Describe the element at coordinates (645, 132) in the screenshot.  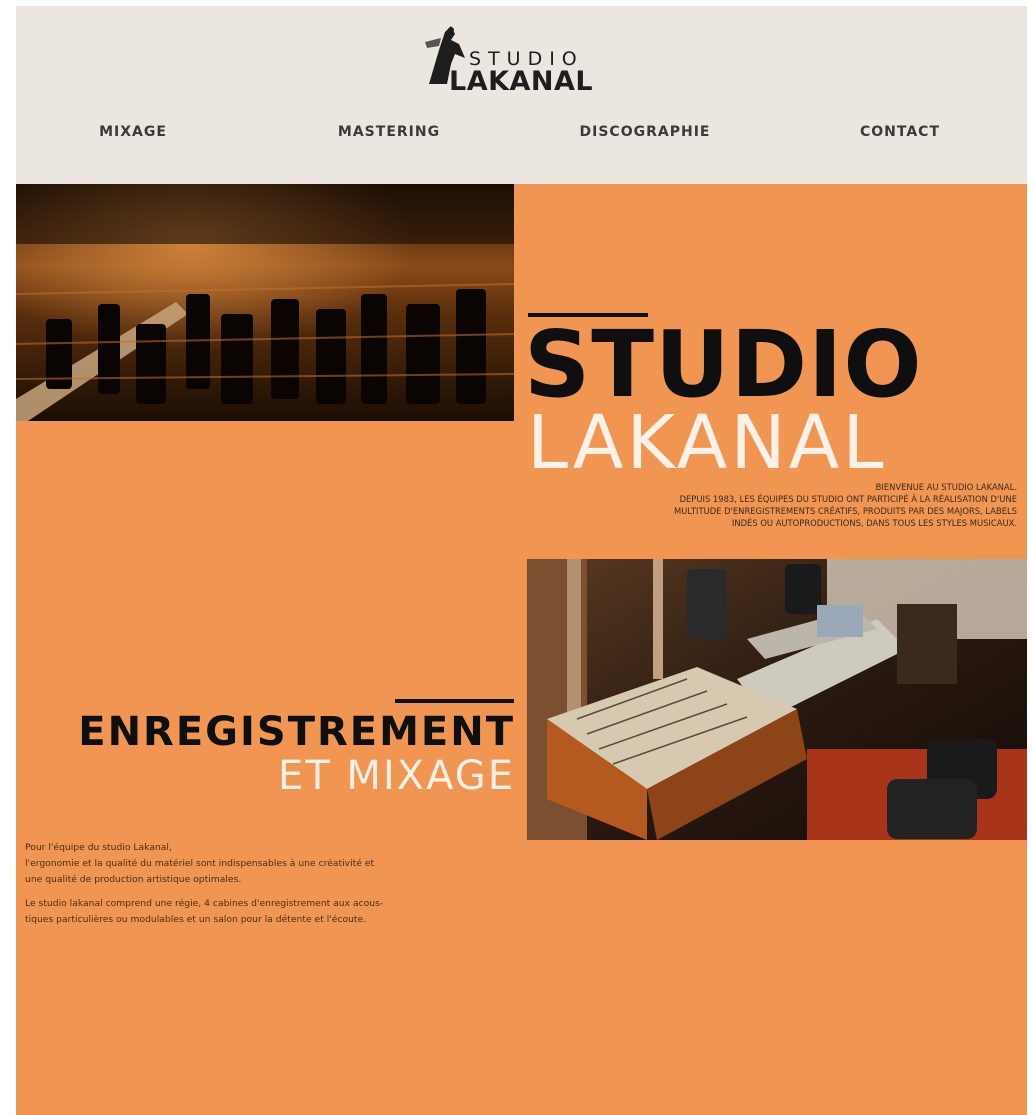
I see `nav-item-discographie: DISCOGRAPHIE` at that location.